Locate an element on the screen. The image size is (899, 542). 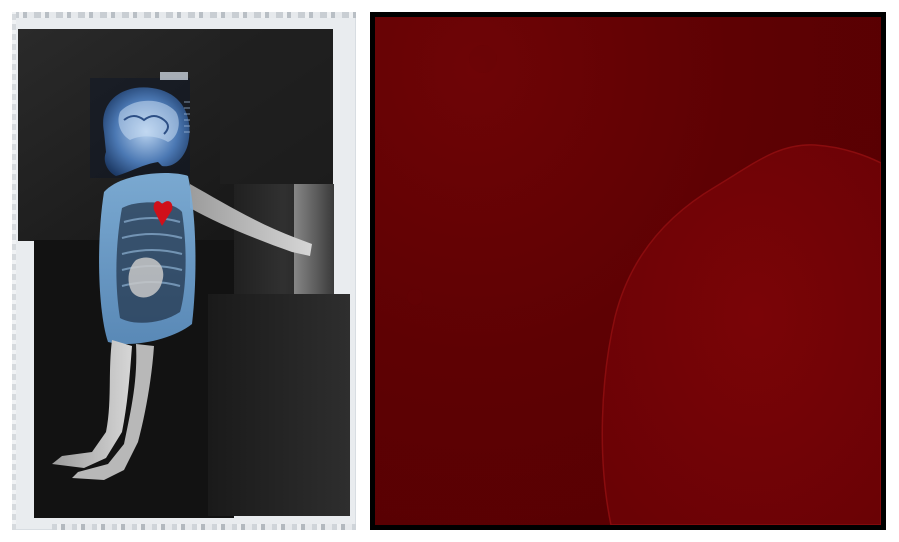
xray-torso is located at coordinates (147, 258).